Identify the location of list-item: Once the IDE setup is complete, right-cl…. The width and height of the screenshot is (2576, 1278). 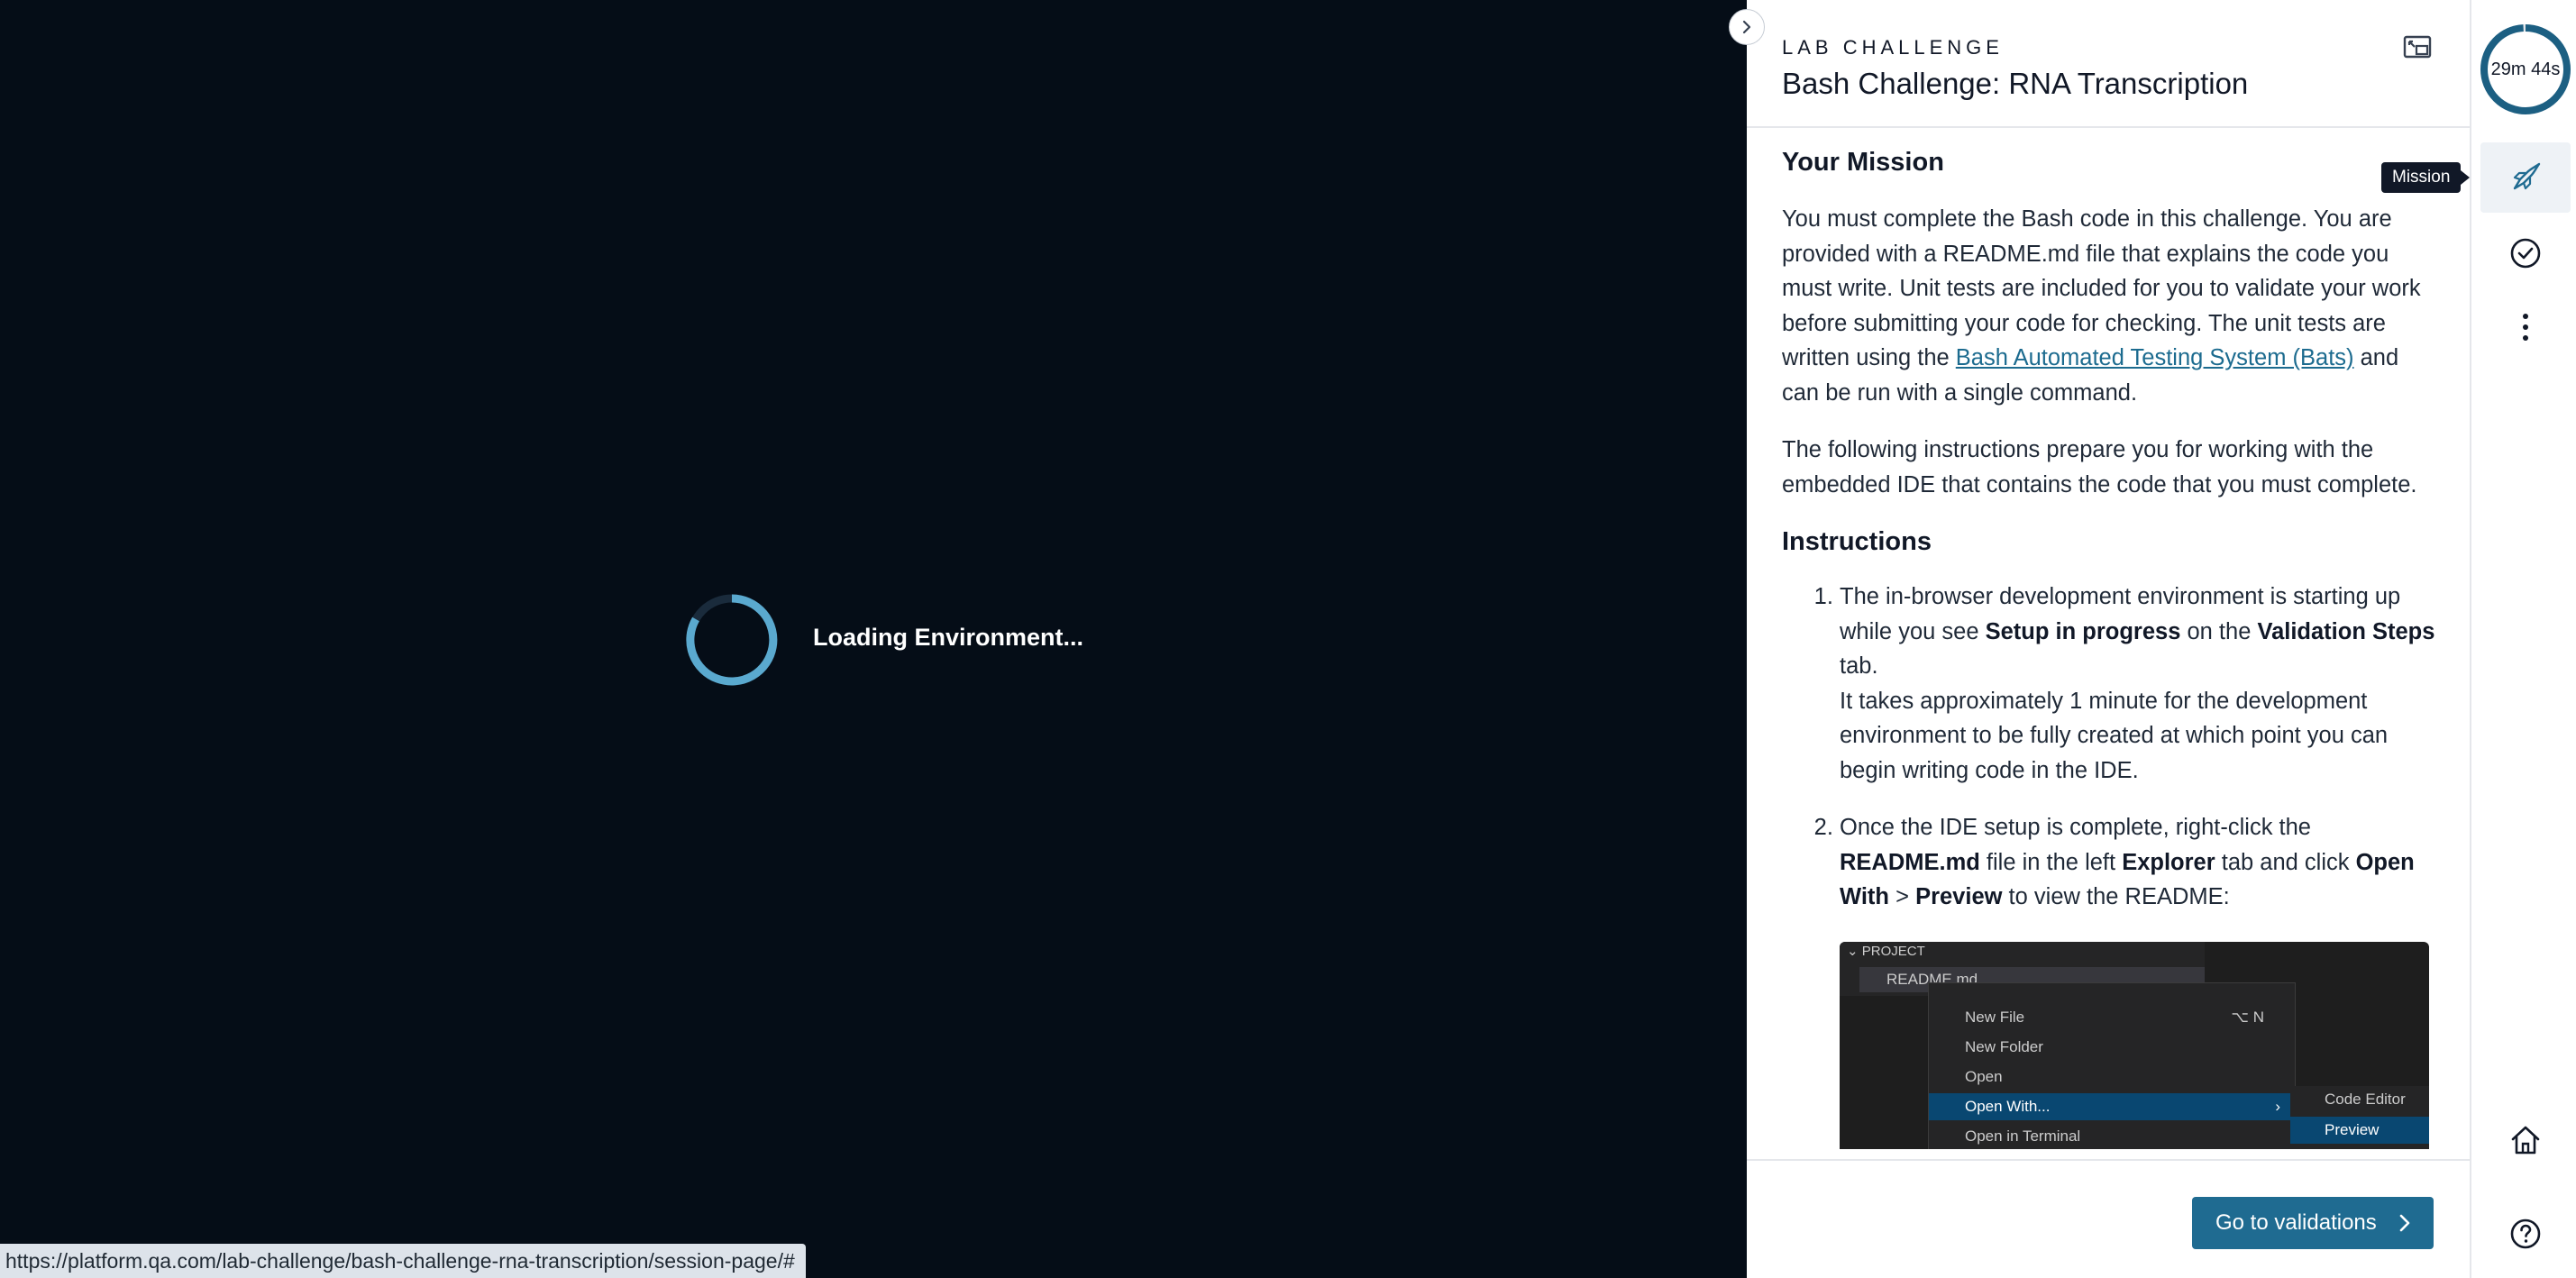
(2140, 980).